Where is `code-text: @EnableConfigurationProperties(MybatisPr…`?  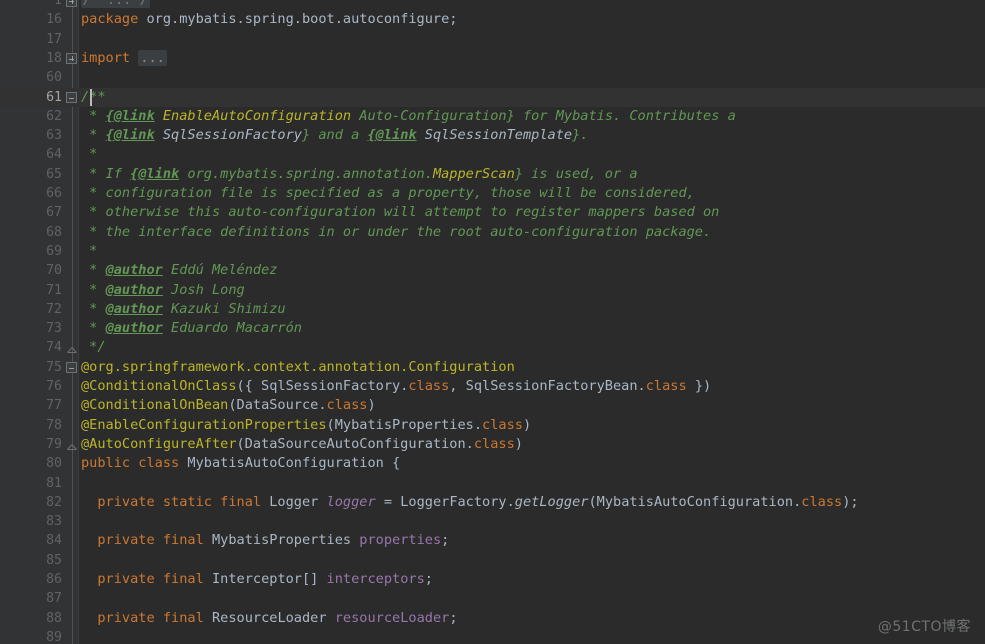 code-text: @EnableConfigurationProperties(MybatisPr… is located at coordinates (305, 425).